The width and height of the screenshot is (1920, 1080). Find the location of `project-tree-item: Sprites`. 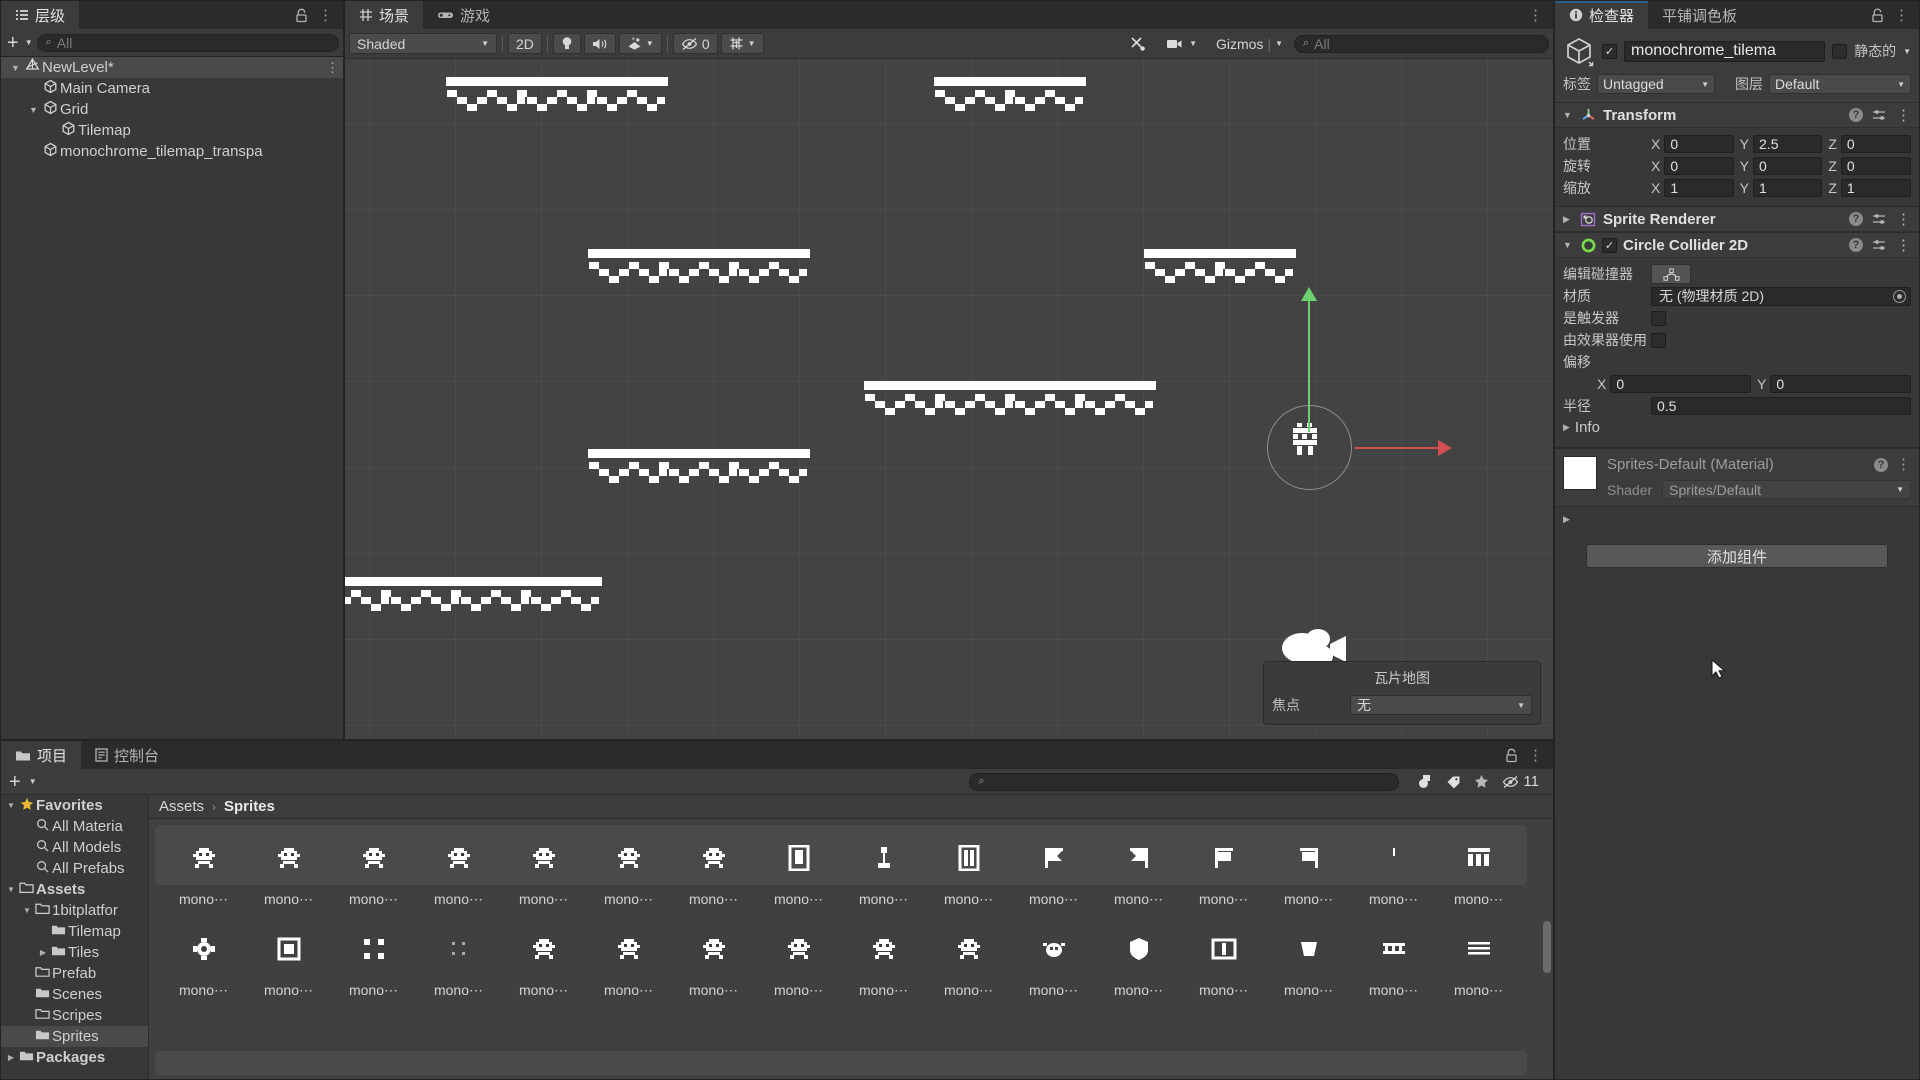

project-tree-item: Sprites is located at coordinates (74, 1036).